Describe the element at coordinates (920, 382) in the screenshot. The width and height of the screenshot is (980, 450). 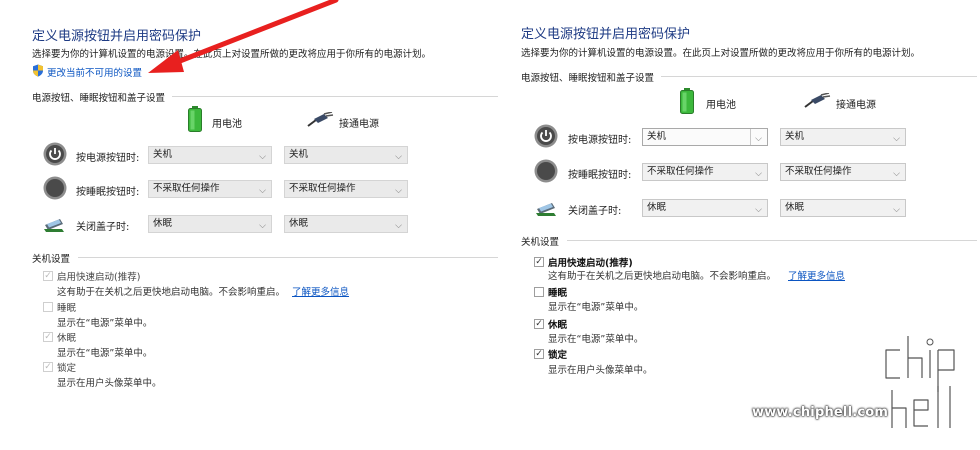
I see `chiphell-logo-icon` at that location.